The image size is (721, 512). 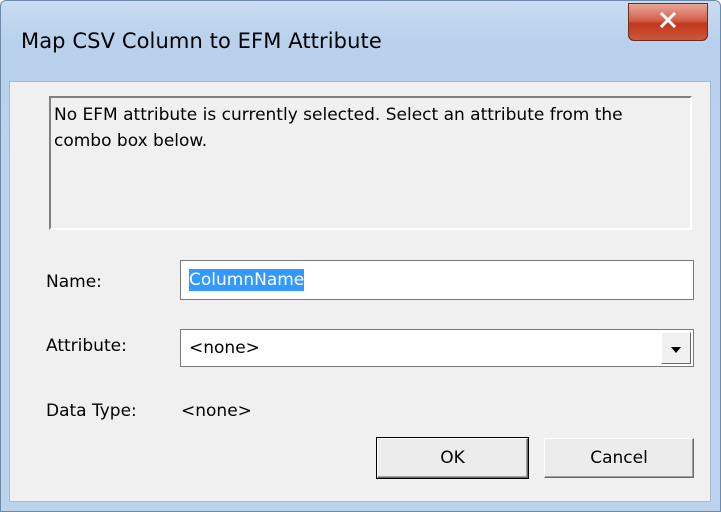 What do you see at coordinates (224, 348) in the screenshot?
I see `attribute-combobox-value: <none>` at bounding box center [224, 348].